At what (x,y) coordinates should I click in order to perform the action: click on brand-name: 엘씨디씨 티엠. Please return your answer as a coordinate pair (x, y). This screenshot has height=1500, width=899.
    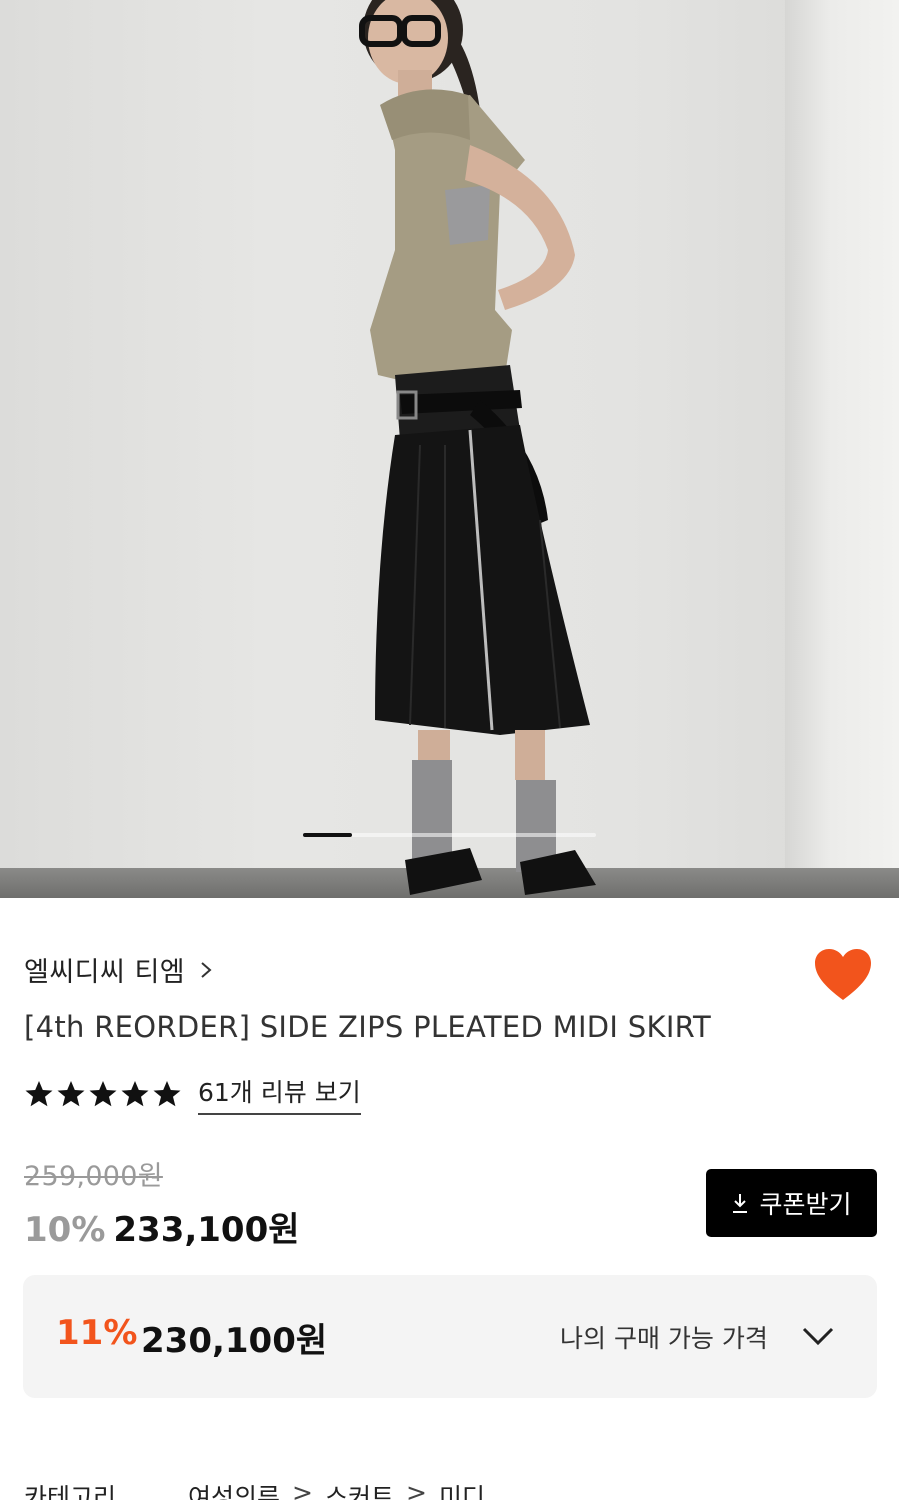
    Looking at the image, I should click on (105, 972).